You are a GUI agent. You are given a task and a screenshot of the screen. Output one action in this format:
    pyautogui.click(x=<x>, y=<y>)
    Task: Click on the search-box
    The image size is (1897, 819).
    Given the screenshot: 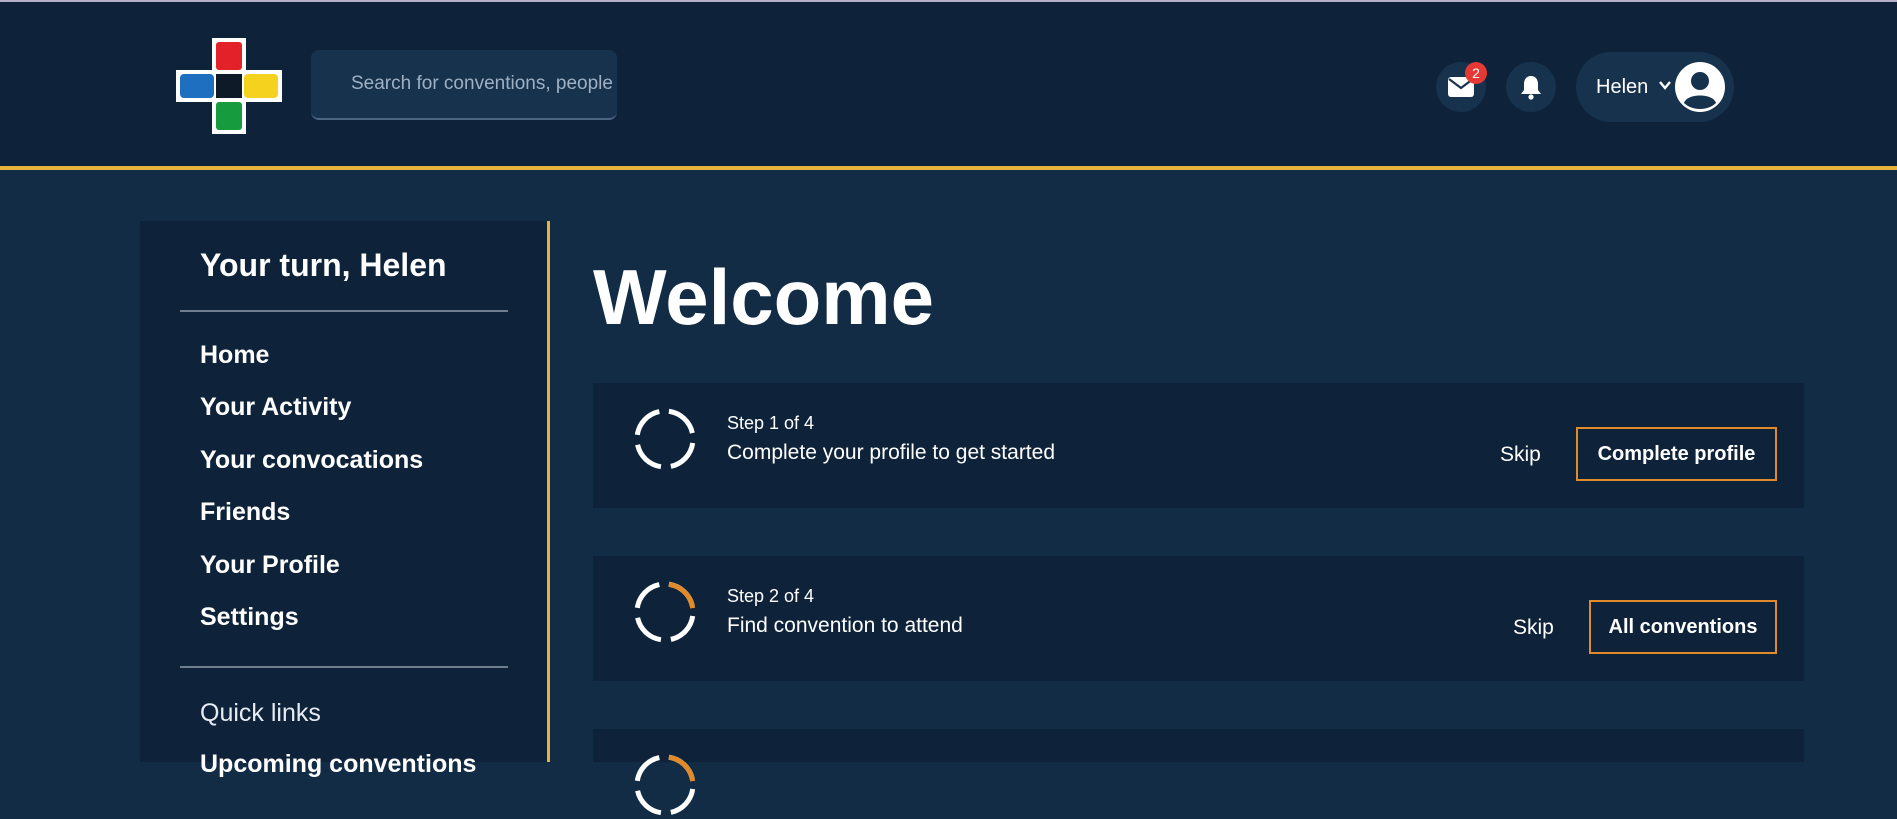 What is the action you would take?
    pyautogui.click(x=464, y=85)
    